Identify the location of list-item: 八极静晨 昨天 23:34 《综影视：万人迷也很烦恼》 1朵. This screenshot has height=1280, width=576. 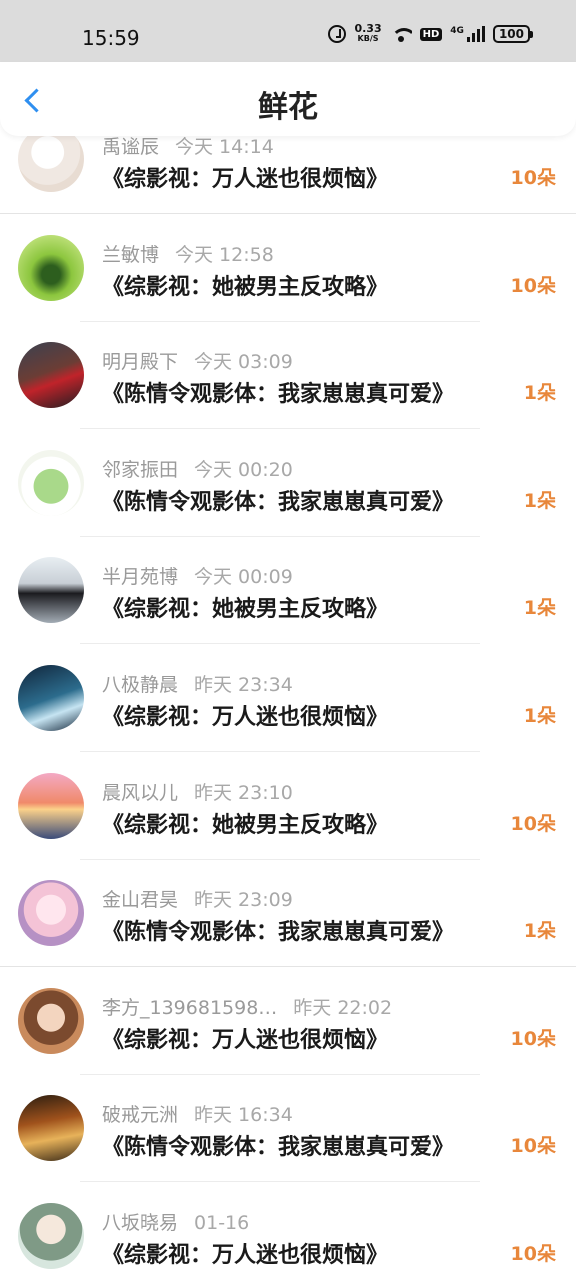
(288, 698).